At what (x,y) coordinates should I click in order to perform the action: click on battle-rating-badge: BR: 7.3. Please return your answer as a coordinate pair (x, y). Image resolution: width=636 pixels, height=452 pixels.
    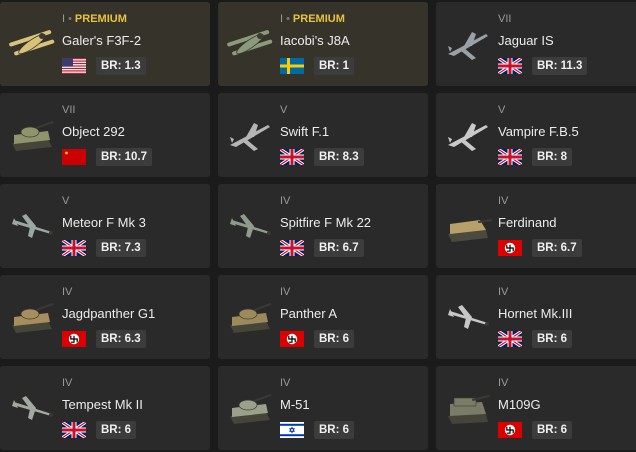
    Looking at the image, I should click on (121, 248).